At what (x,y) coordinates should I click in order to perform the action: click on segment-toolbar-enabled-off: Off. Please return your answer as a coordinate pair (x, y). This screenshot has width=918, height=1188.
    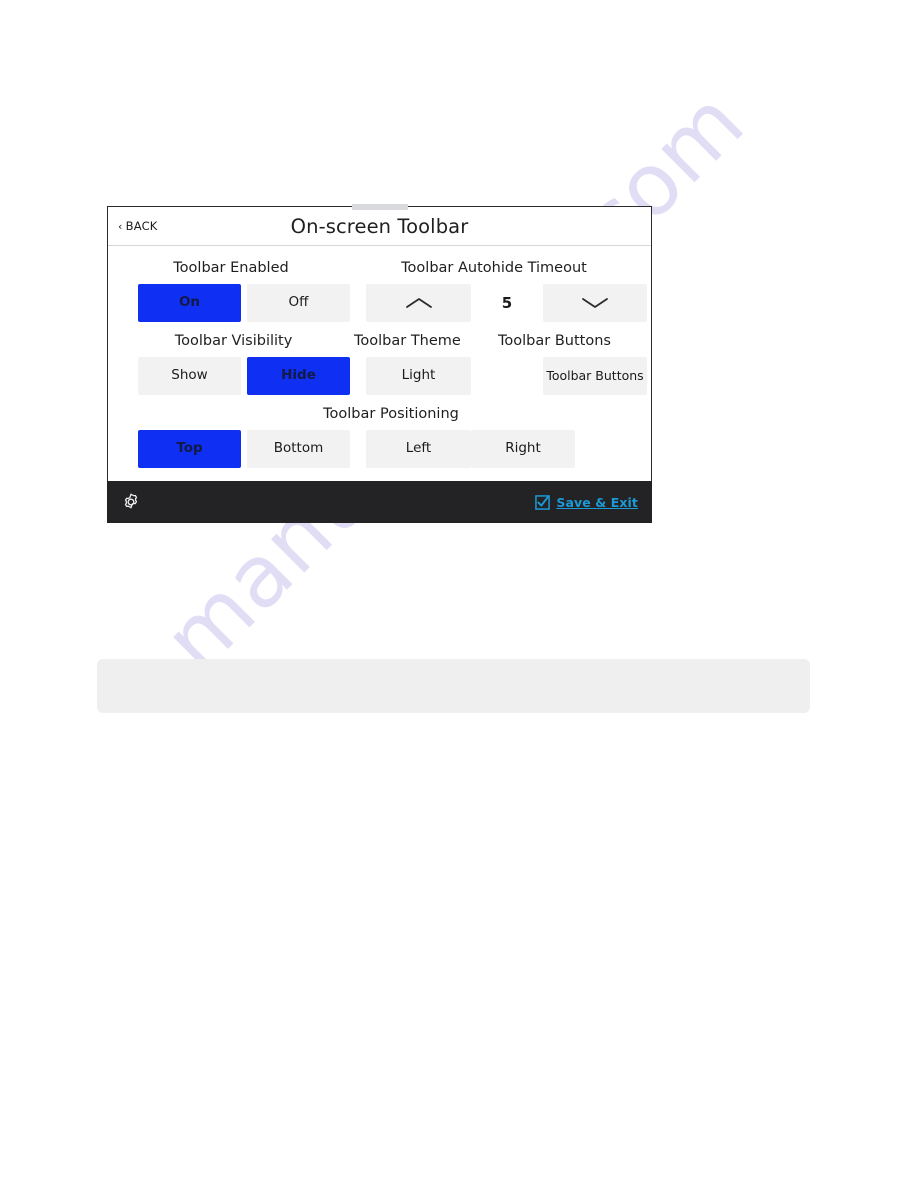
    Looking at the image, I should click on (298, 303).